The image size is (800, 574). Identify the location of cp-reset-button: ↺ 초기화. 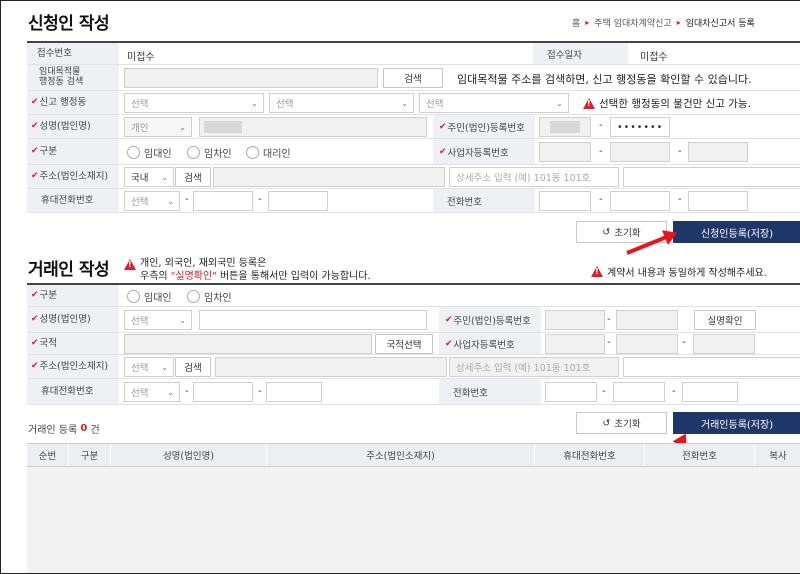
(621, 423).